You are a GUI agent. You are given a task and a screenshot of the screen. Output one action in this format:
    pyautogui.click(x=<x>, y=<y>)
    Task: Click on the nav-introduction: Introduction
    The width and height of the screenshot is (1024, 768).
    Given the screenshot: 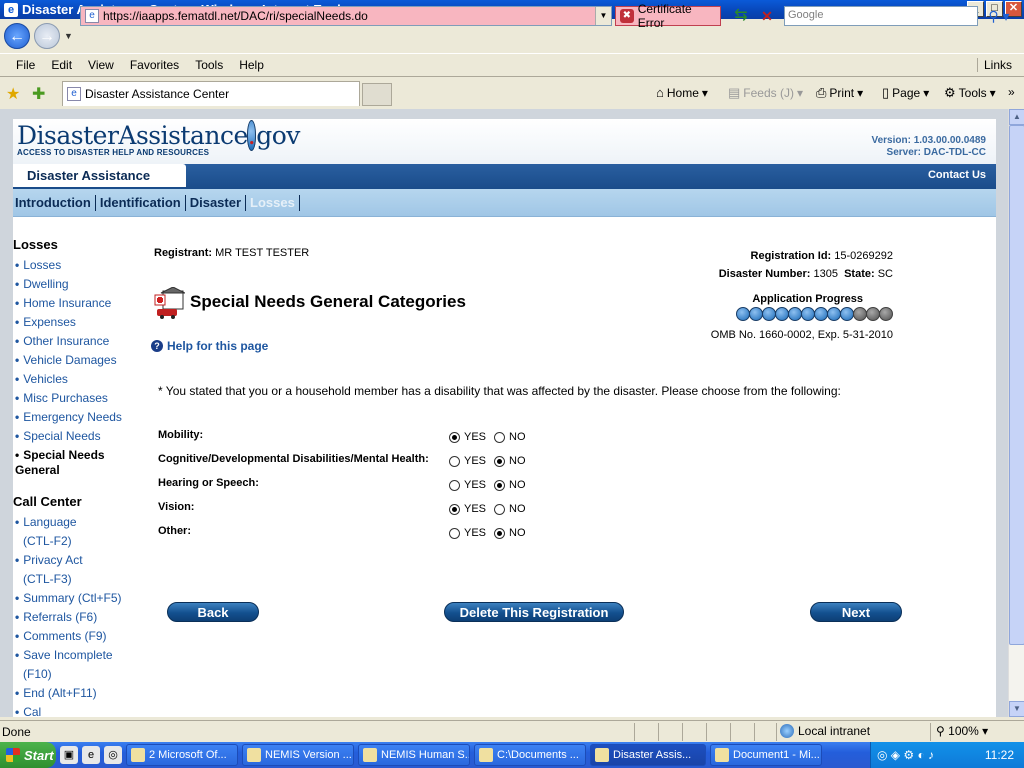 What is the action you would take?
    pyautogui.click(x=54, y=202)
    